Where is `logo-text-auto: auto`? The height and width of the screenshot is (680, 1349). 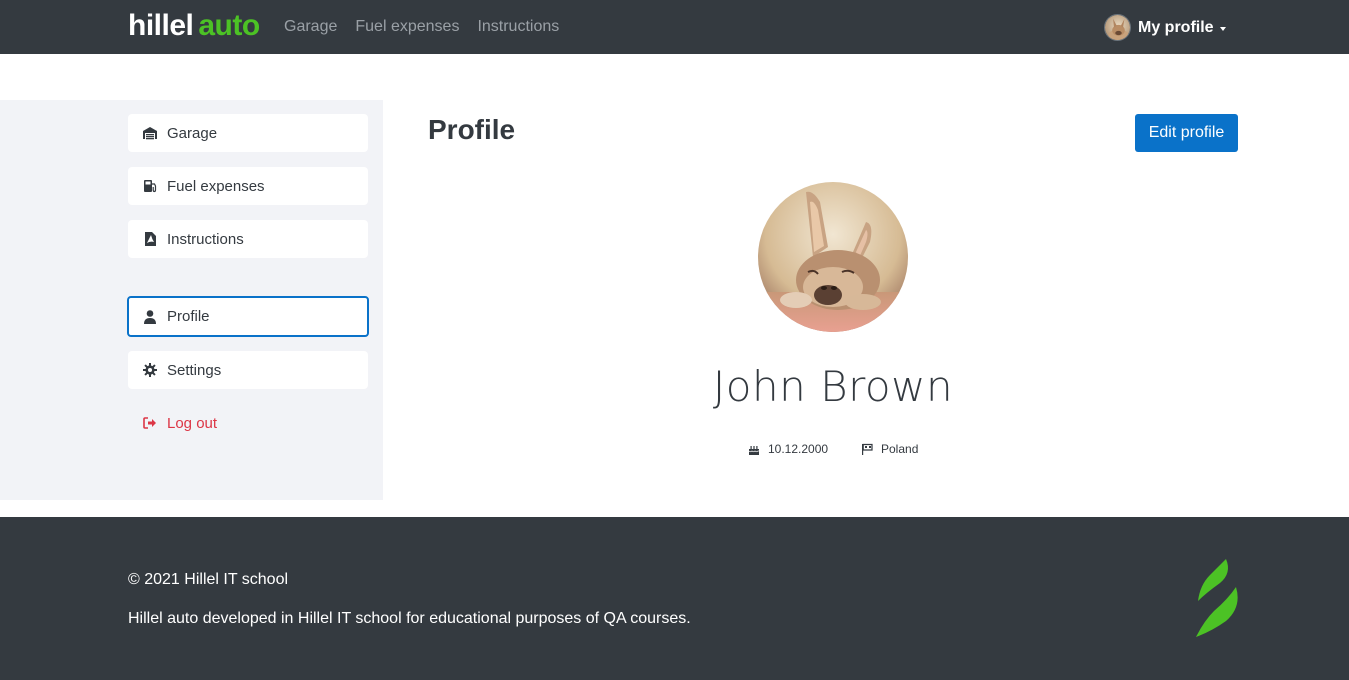
logo-text-auto: auto is located at coordinates (229, 25).